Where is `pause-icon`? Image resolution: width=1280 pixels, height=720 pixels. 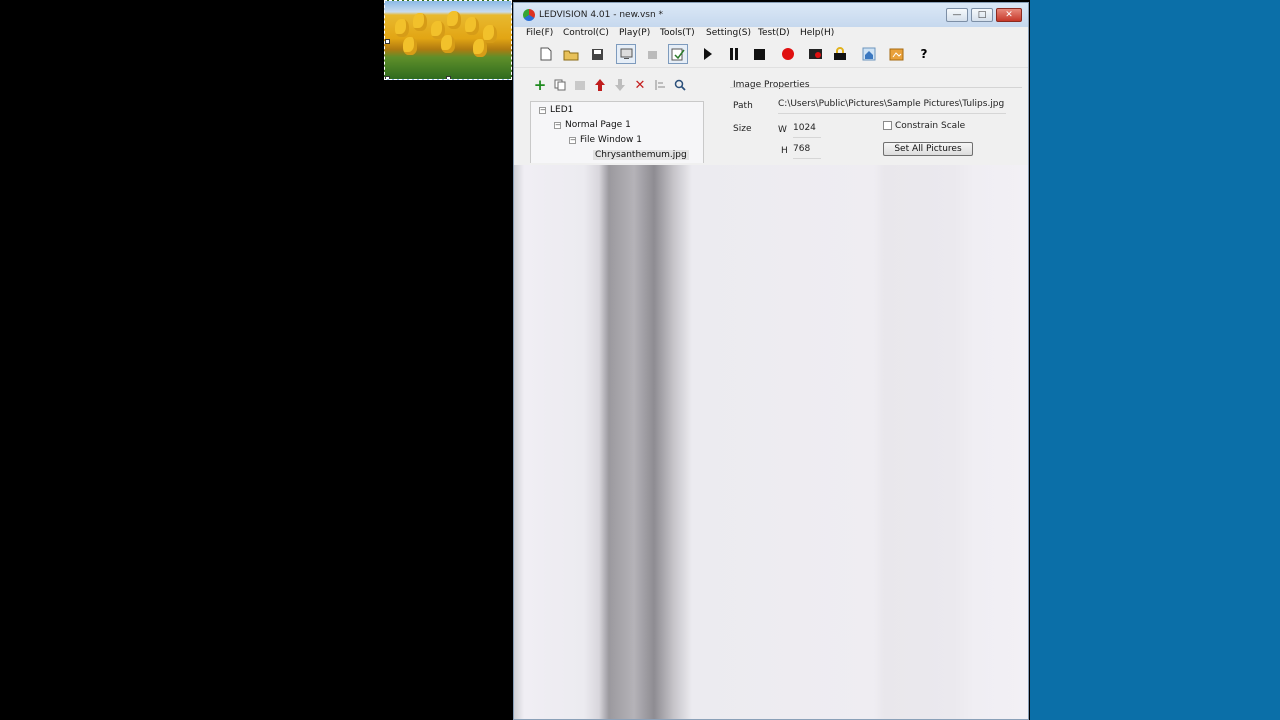
pause-icon is located at coordinates (734, 54).